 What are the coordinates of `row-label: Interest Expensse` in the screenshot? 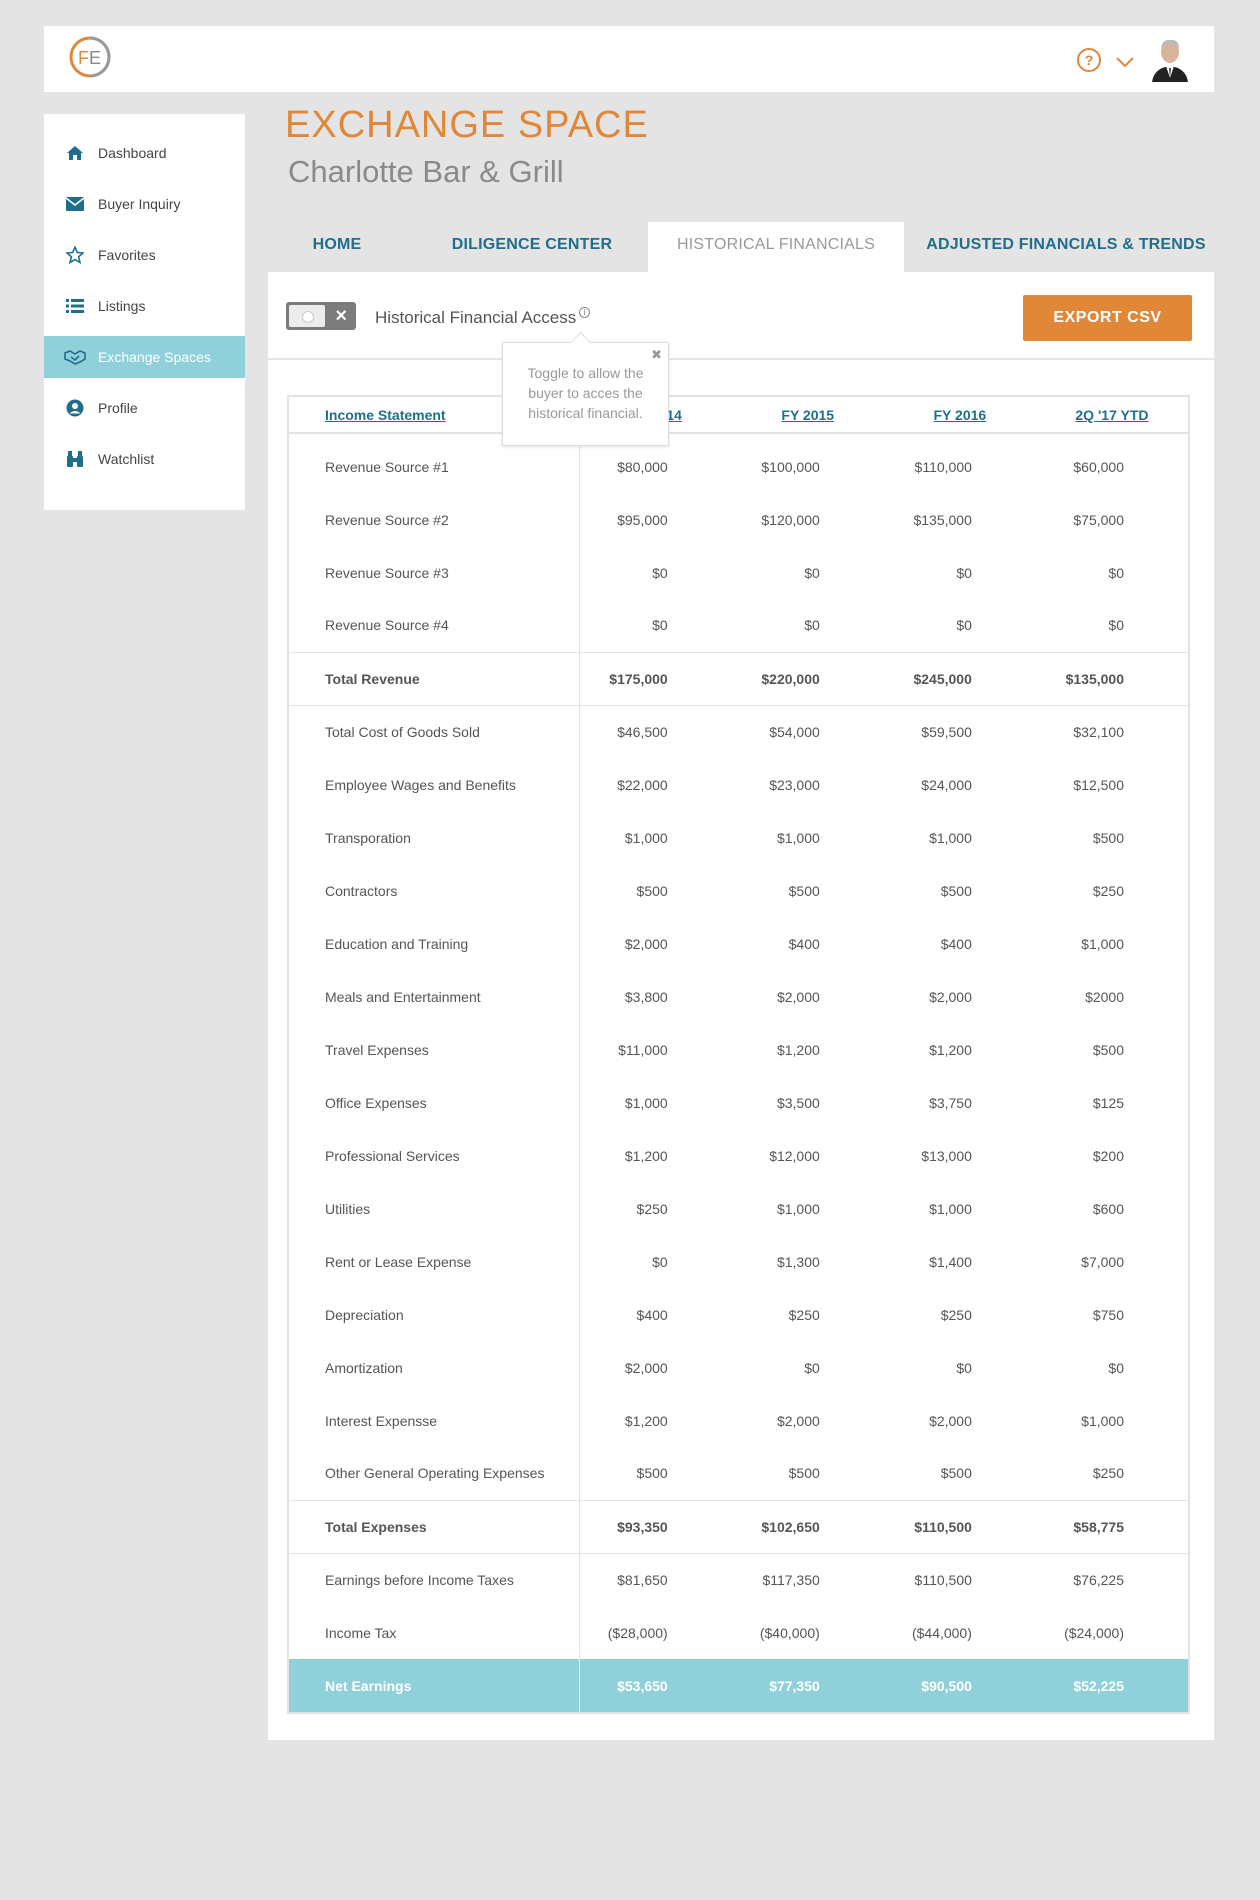 It's located at (434, 1420).